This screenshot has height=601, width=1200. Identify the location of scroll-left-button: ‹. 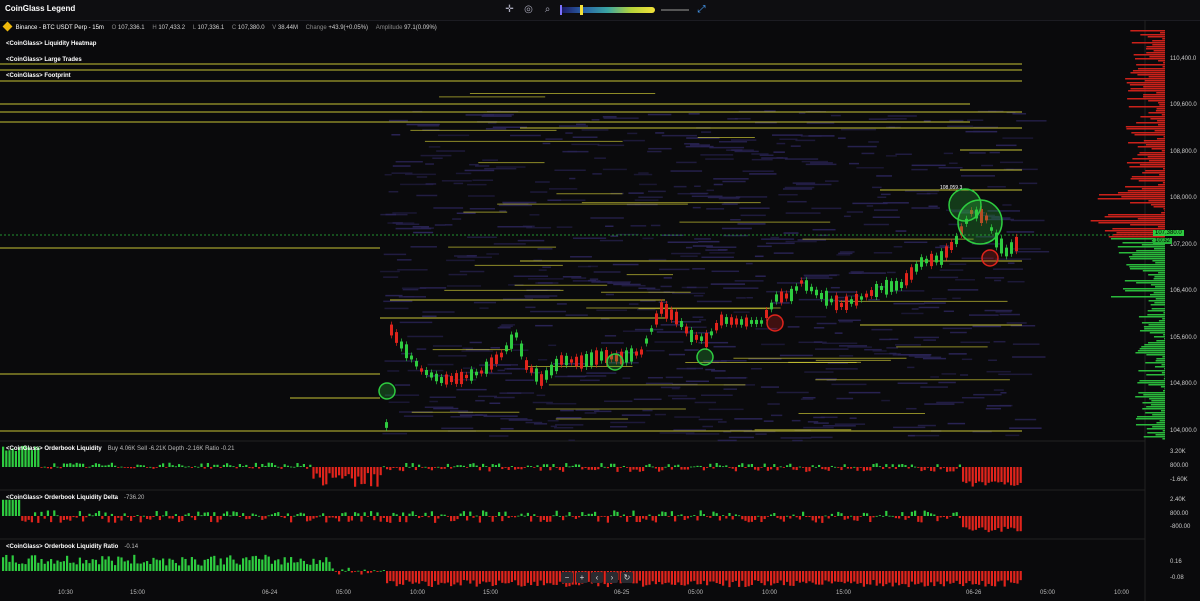
(597, 577).